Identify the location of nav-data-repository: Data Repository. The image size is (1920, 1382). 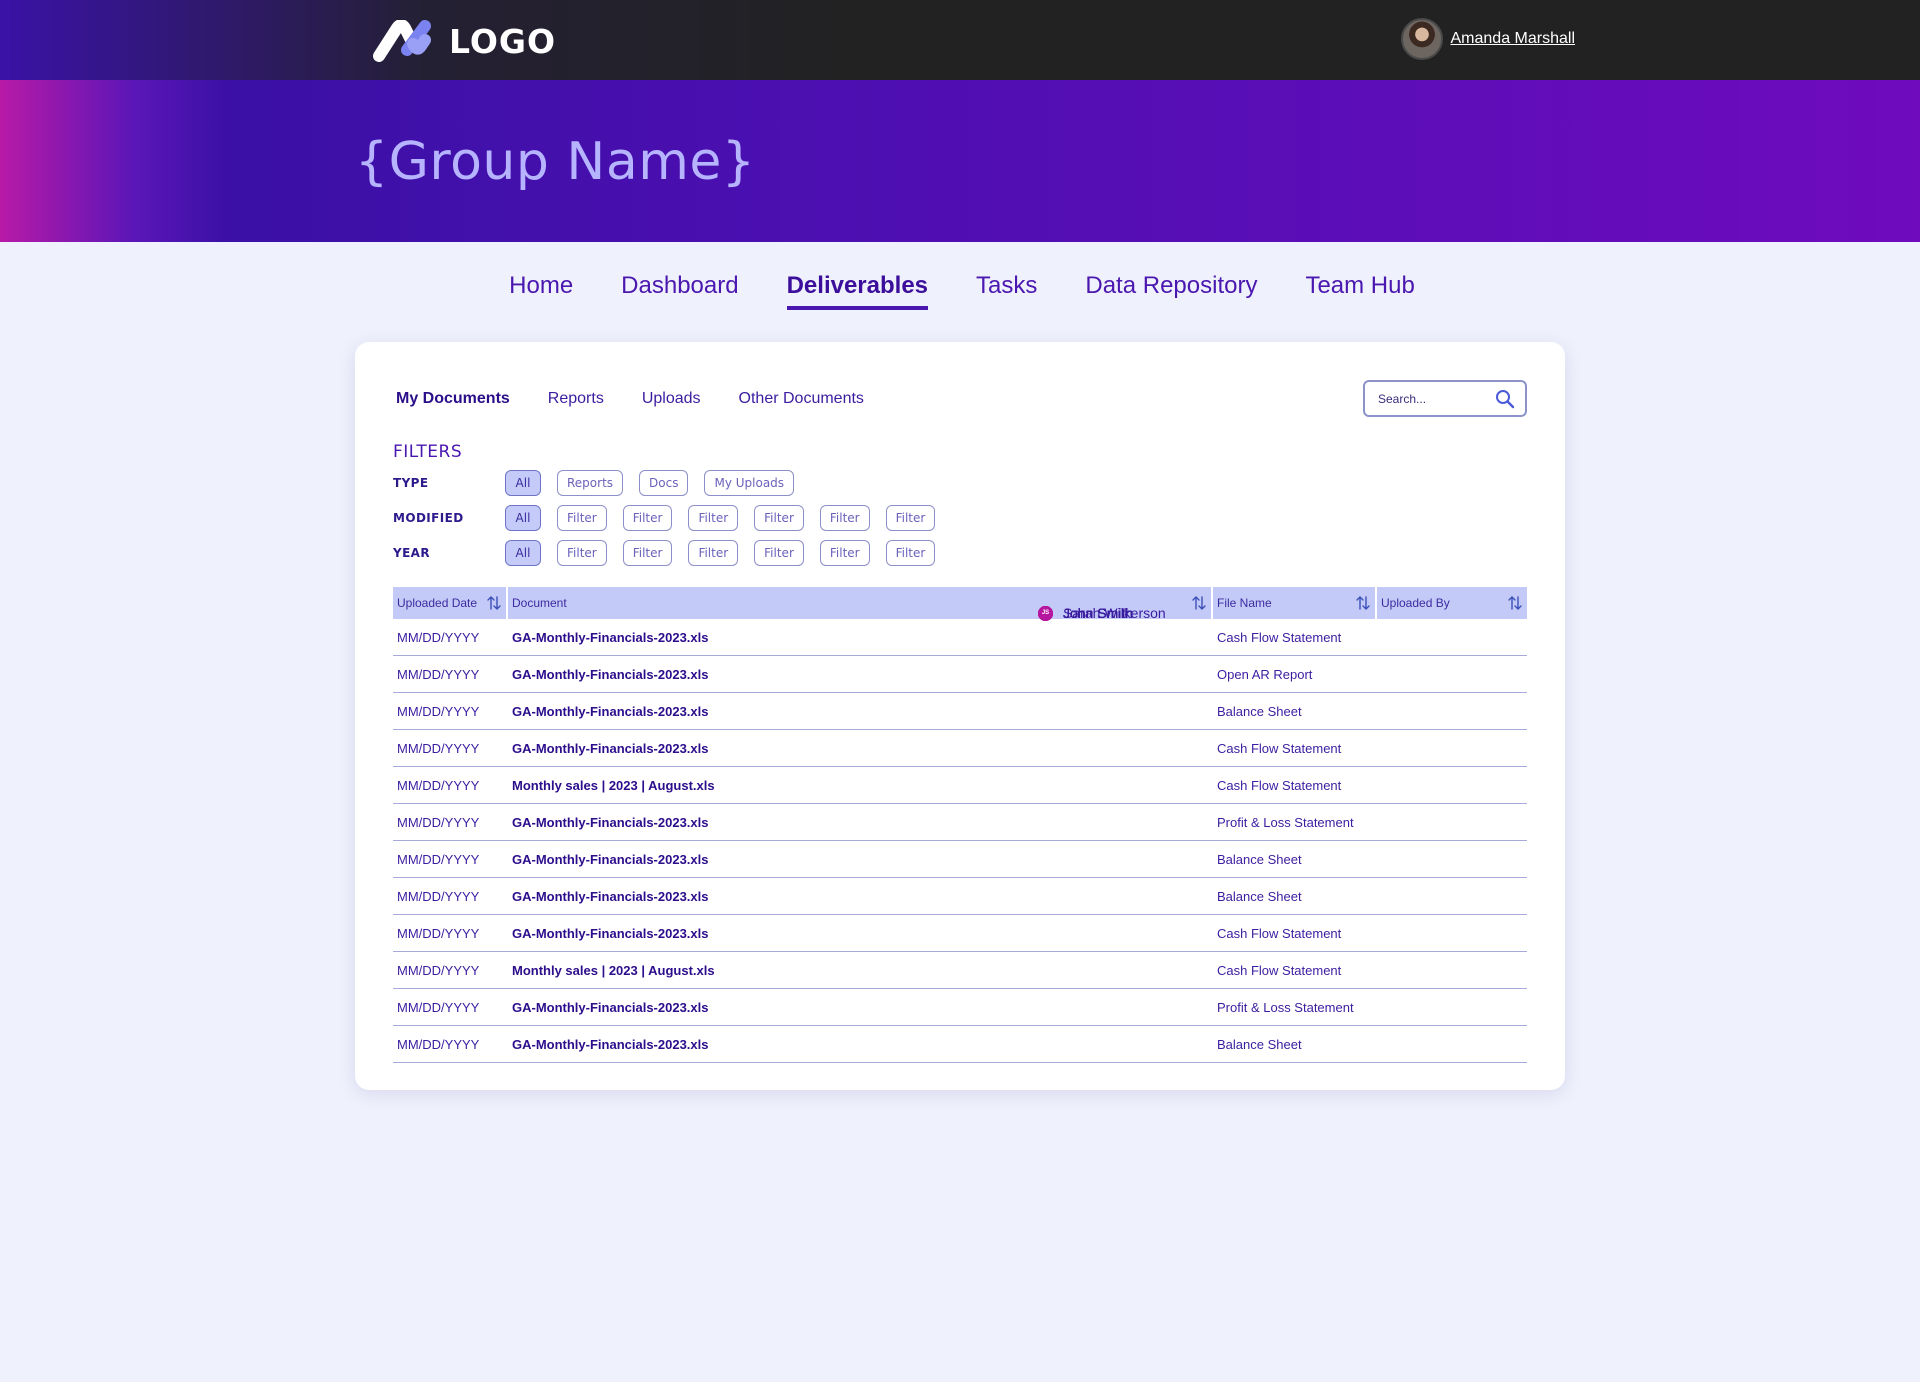
(1171, 291).